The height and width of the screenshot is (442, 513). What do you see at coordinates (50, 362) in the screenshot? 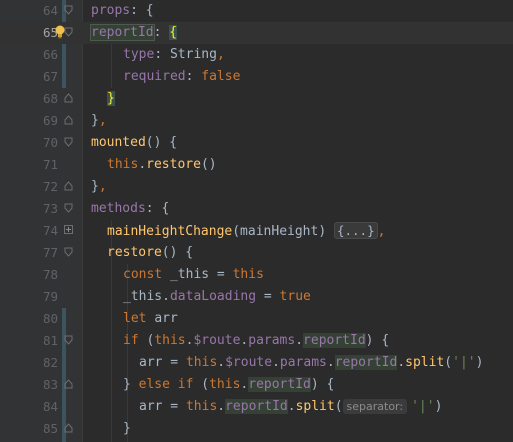
I see `line-number: 82` at bounding box center [50, 362].